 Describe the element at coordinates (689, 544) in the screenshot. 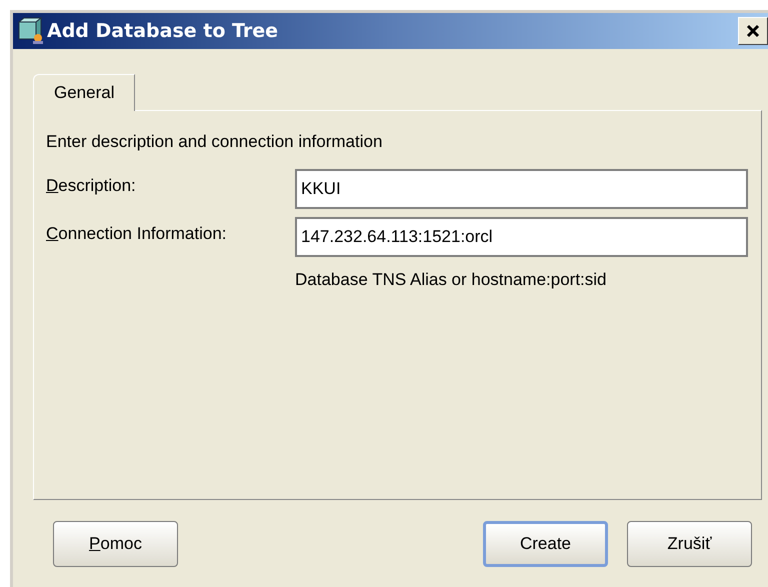

I see `dialog-button: Zrušiť` at that location.